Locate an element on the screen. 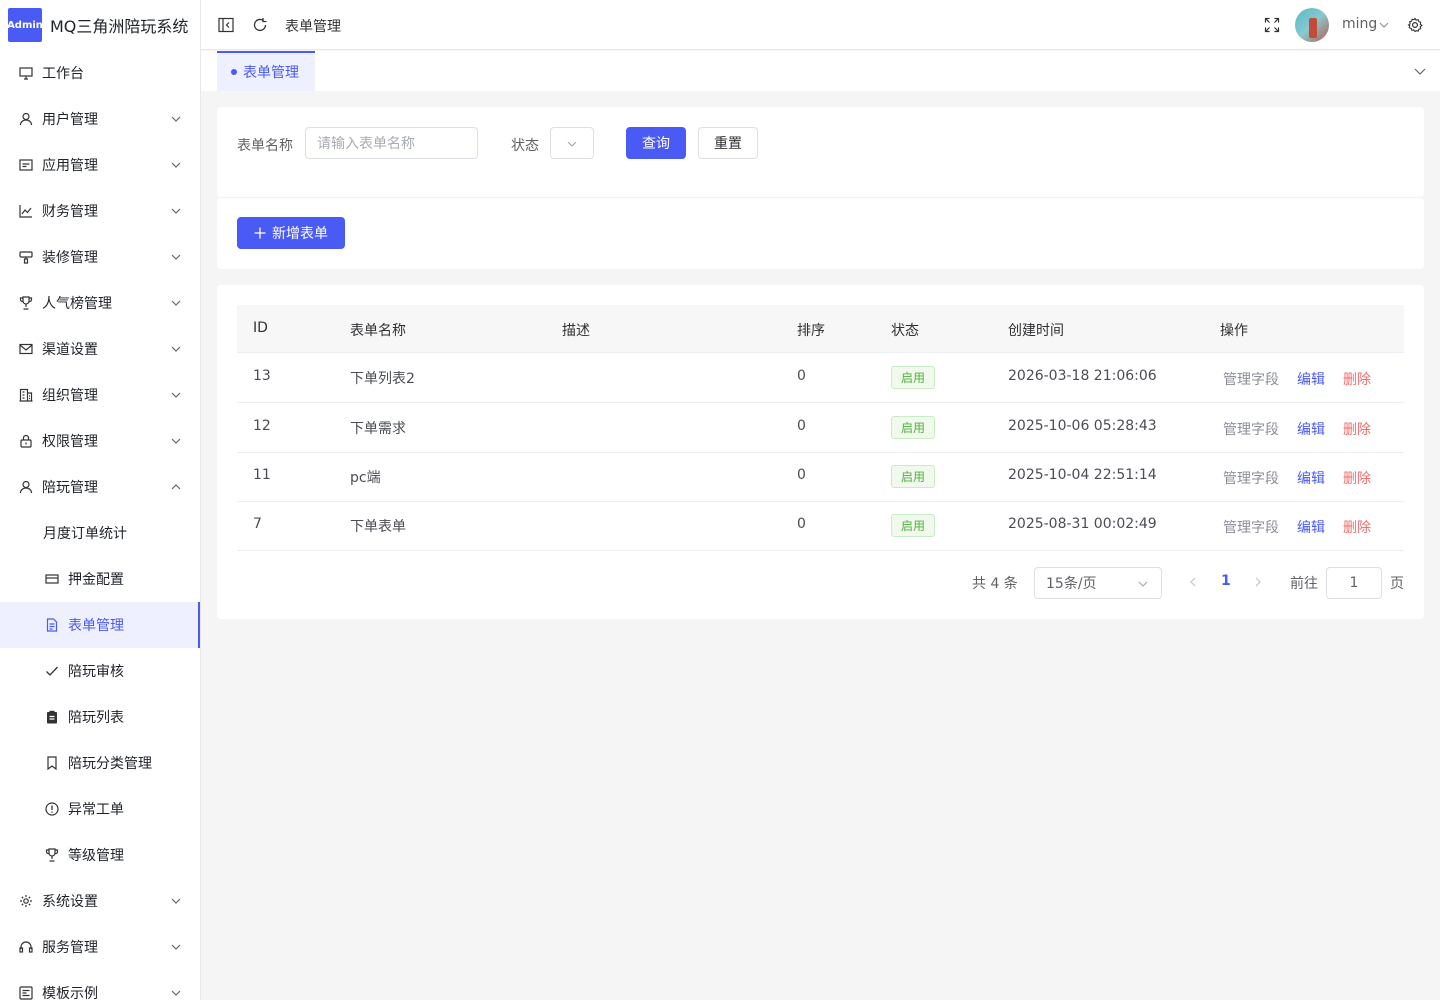 This screenshot has width=1440, height=1000. sidebar-subitem-forms: 表单管理 is located at coordinates (100, 625).